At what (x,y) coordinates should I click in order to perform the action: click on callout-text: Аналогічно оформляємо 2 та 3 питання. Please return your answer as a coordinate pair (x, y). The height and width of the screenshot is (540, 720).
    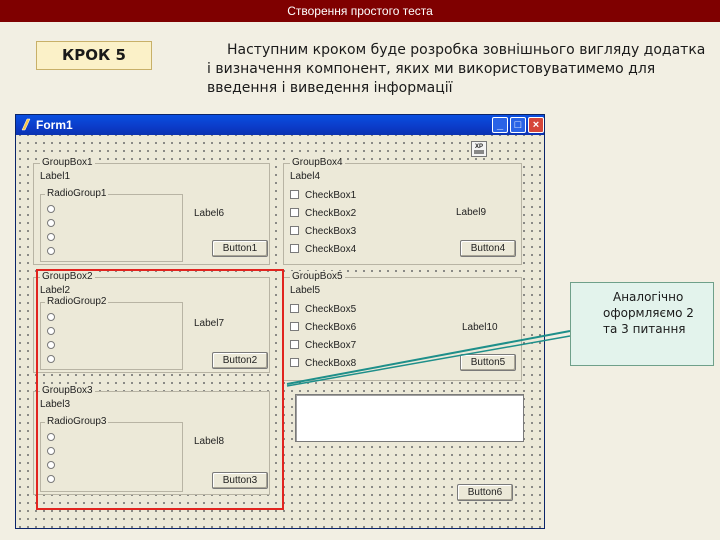
    Looking at the image, I should click on (648, 313).